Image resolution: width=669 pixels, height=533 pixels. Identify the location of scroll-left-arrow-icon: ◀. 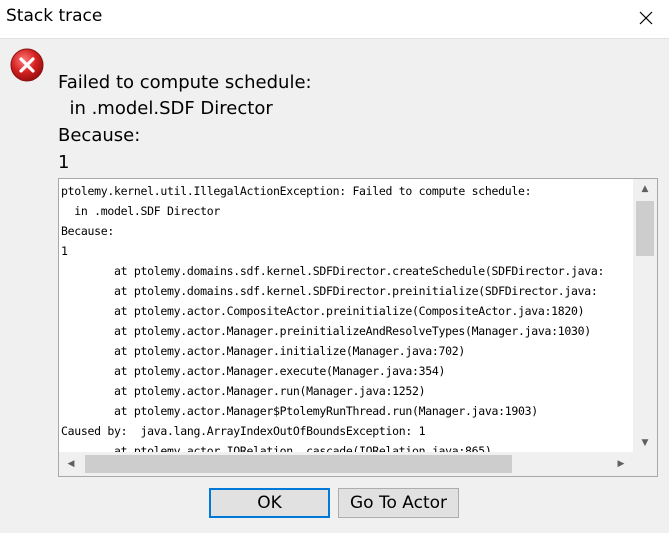
(71, 464).